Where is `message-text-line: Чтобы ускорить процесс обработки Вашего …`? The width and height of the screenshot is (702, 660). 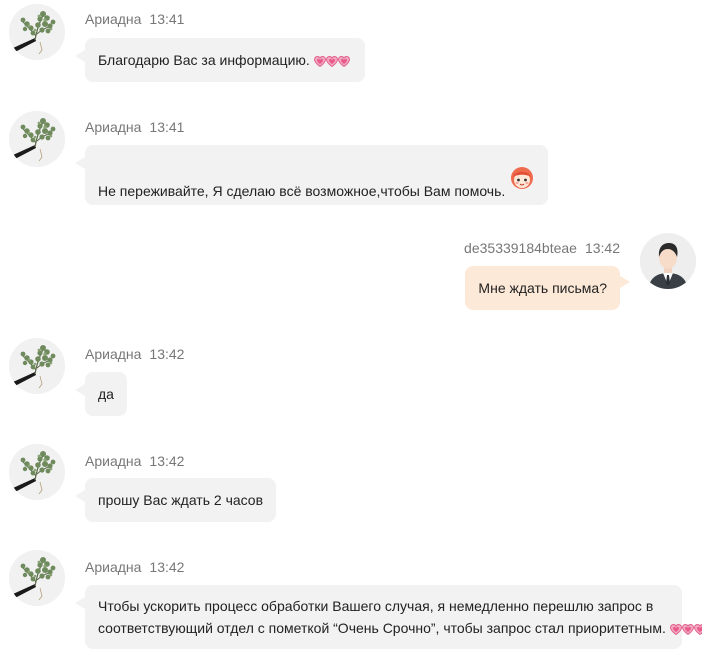 message-text-line: Чтобы ускорить процесс обработки Вашего … is located at coordinates (376, 606).